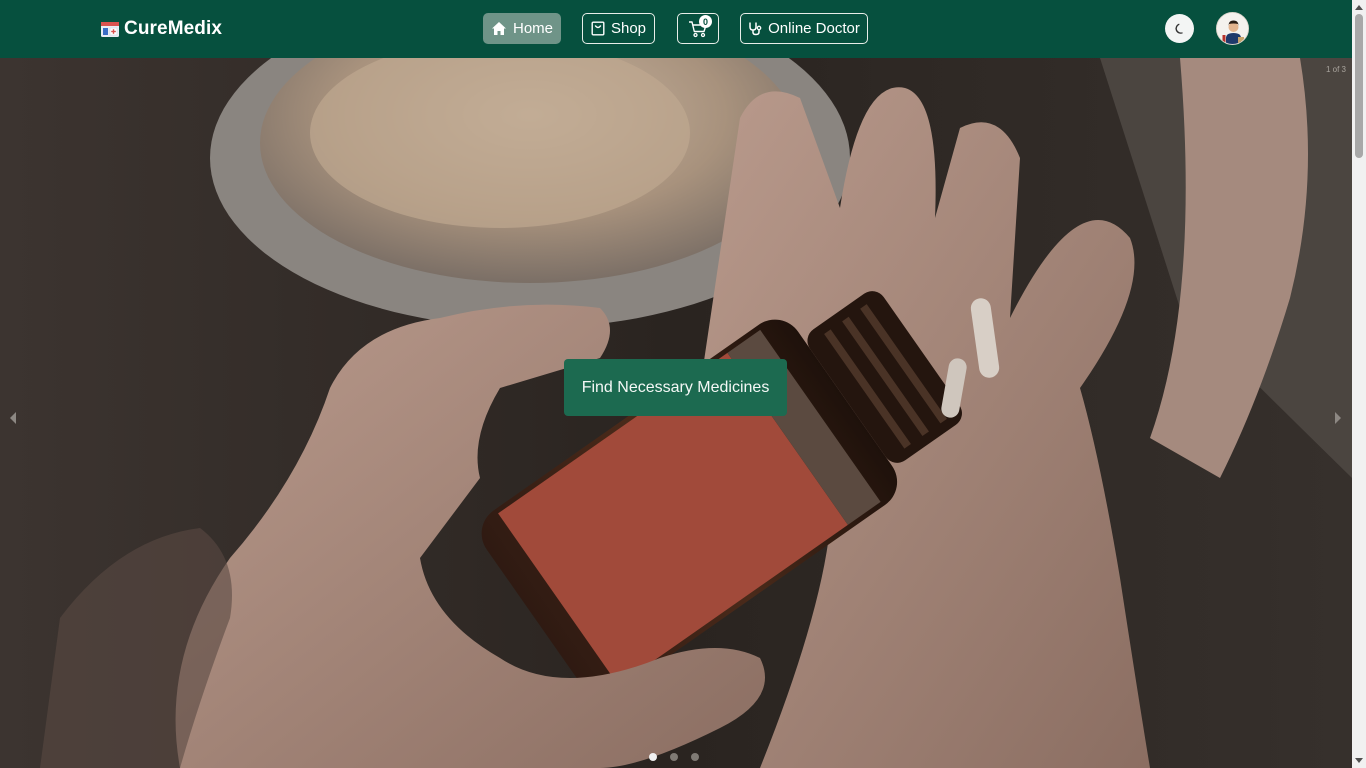  I want to click on scroll-up-icon, so click(1359, 7).